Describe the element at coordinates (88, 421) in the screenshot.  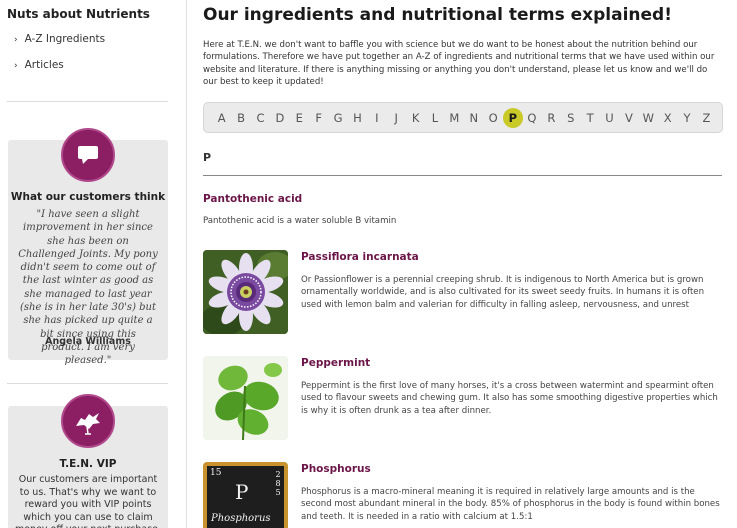
I see `horse-emblem-icon` at that location.